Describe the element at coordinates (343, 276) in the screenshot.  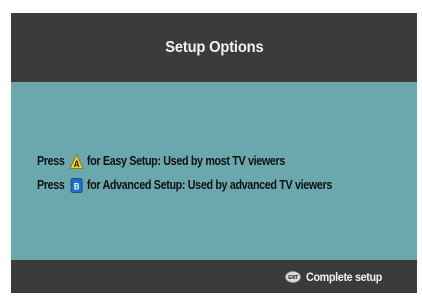
I see `complete-setup-label: Complete setup` at that location.